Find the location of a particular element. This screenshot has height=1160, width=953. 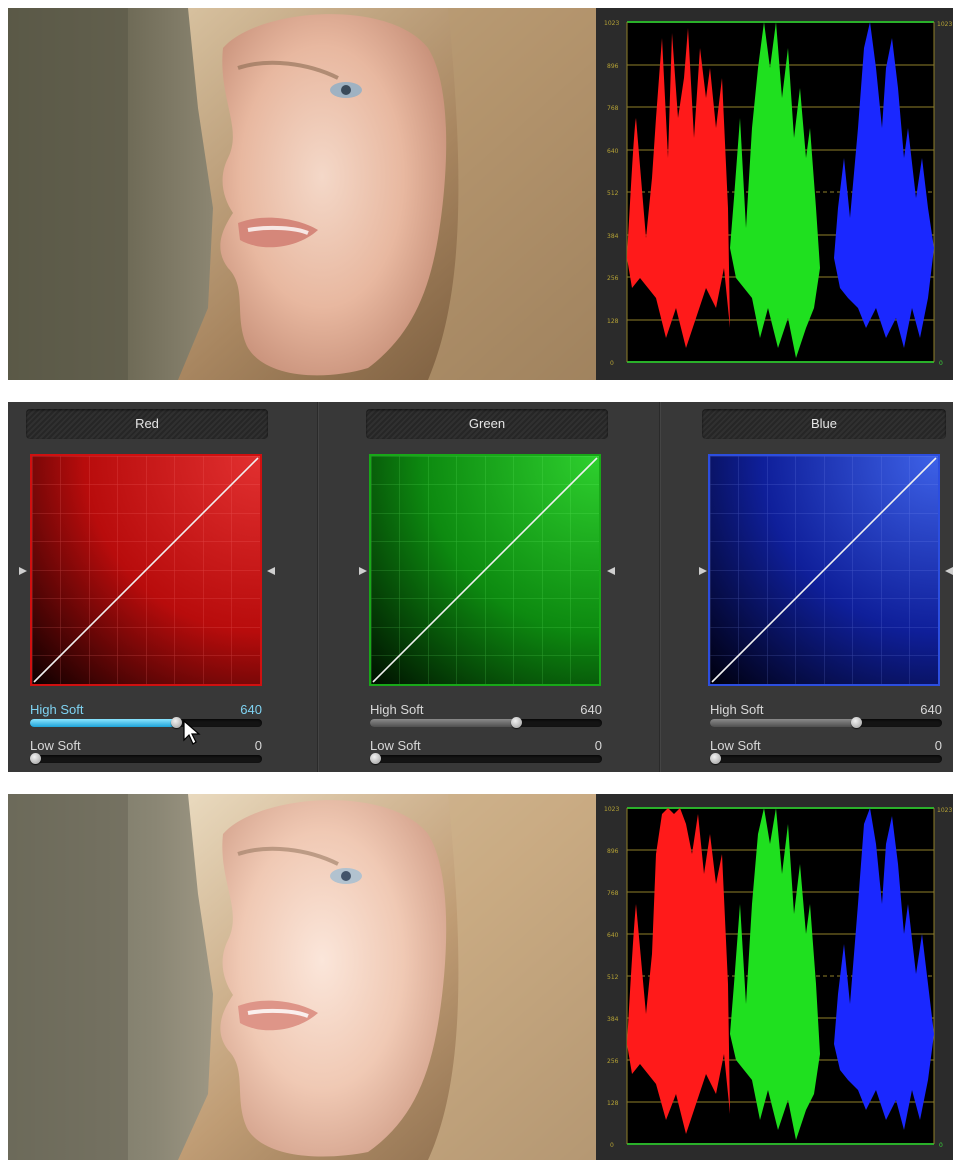

mouse-cursor-icon is located at coordinates (192, 733).